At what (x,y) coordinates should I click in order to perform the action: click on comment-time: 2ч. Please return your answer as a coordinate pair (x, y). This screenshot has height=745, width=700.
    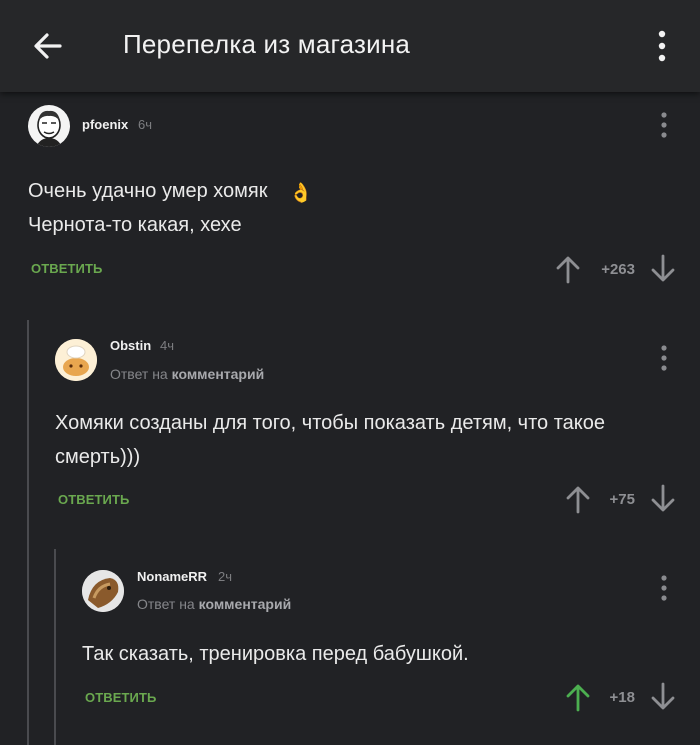
    Looking at the image, I should click on (225, 576).